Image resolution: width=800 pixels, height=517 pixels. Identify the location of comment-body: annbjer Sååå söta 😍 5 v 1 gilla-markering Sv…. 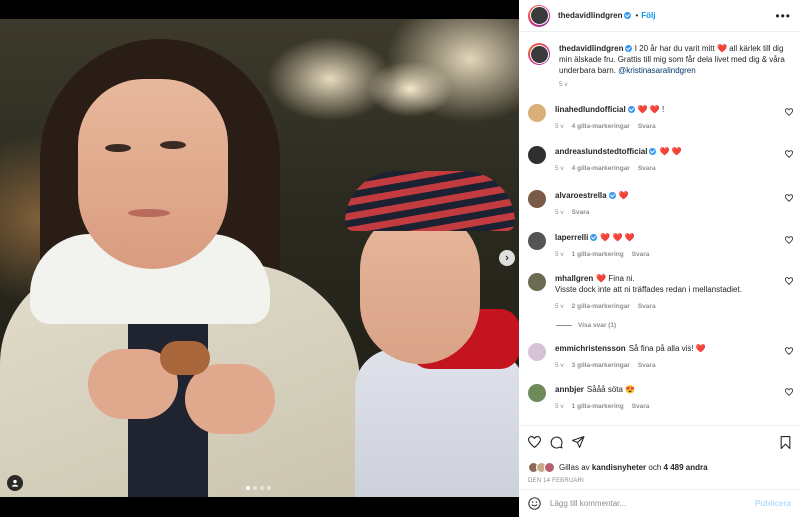
(670, 398).